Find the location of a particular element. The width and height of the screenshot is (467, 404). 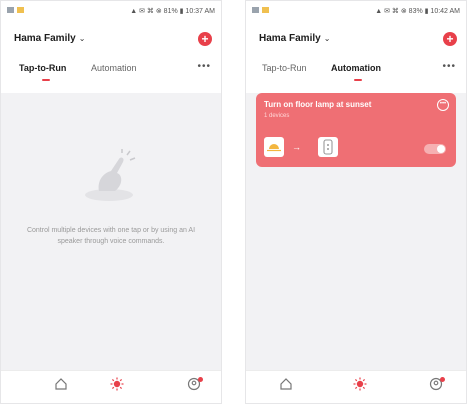

status-text: ▲ ✉ ⌘ ⊗ 83% ▮ 10:42 AM is located at coordinates (417, 11).